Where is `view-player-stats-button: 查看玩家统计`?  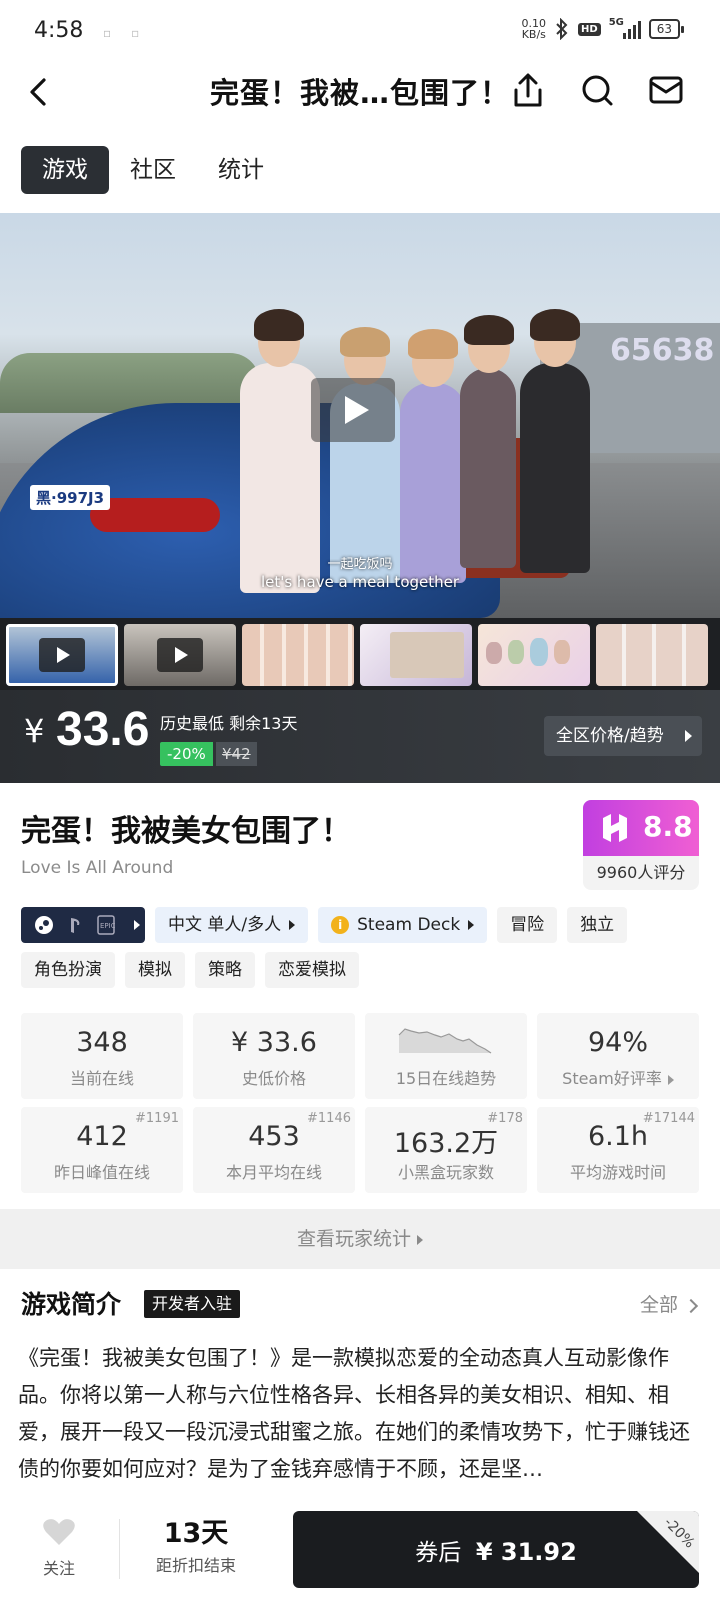
view-player-stats-button: 查看玩家统计 is located at coordinates (360, 1239).